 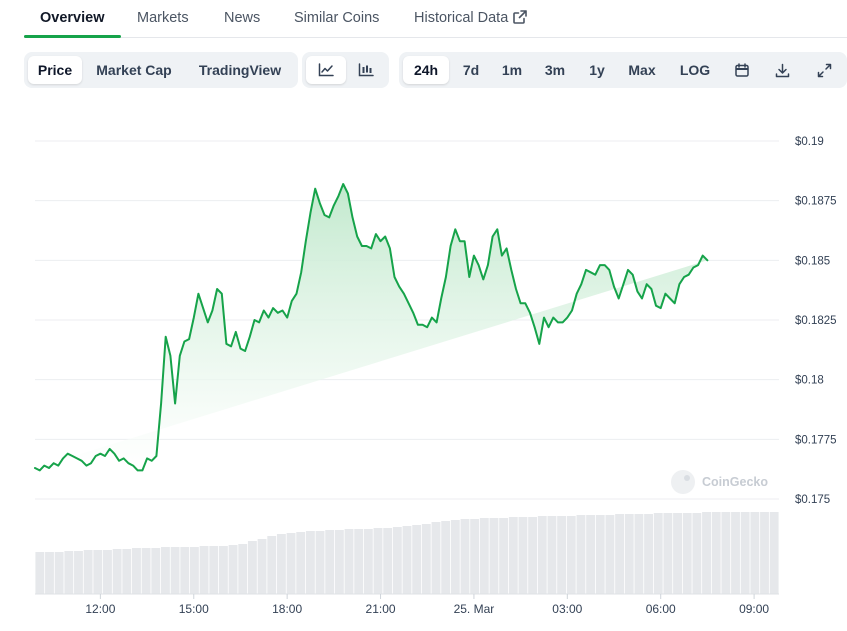 What do you see at coordinates (381, 609) in the screenshot?
I see `x-tick-label: 21:00` at bounding box center [381, 609].